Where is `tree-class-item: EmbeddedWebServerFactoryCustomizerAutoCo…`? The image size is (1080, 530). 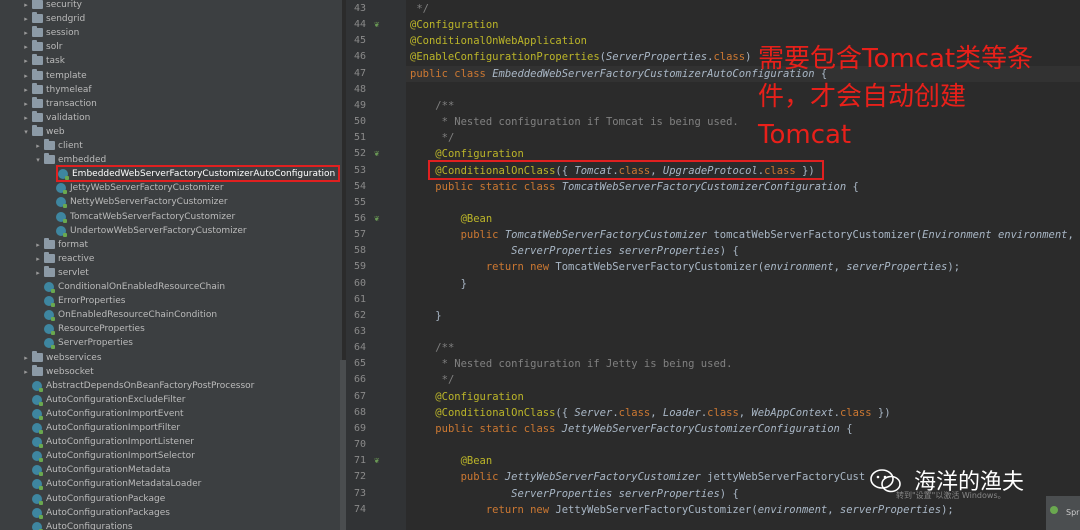 tree-class-item: EmbeddedWebServerFactoryCustomizerAutoCo… is located at coordinates (198, 174).